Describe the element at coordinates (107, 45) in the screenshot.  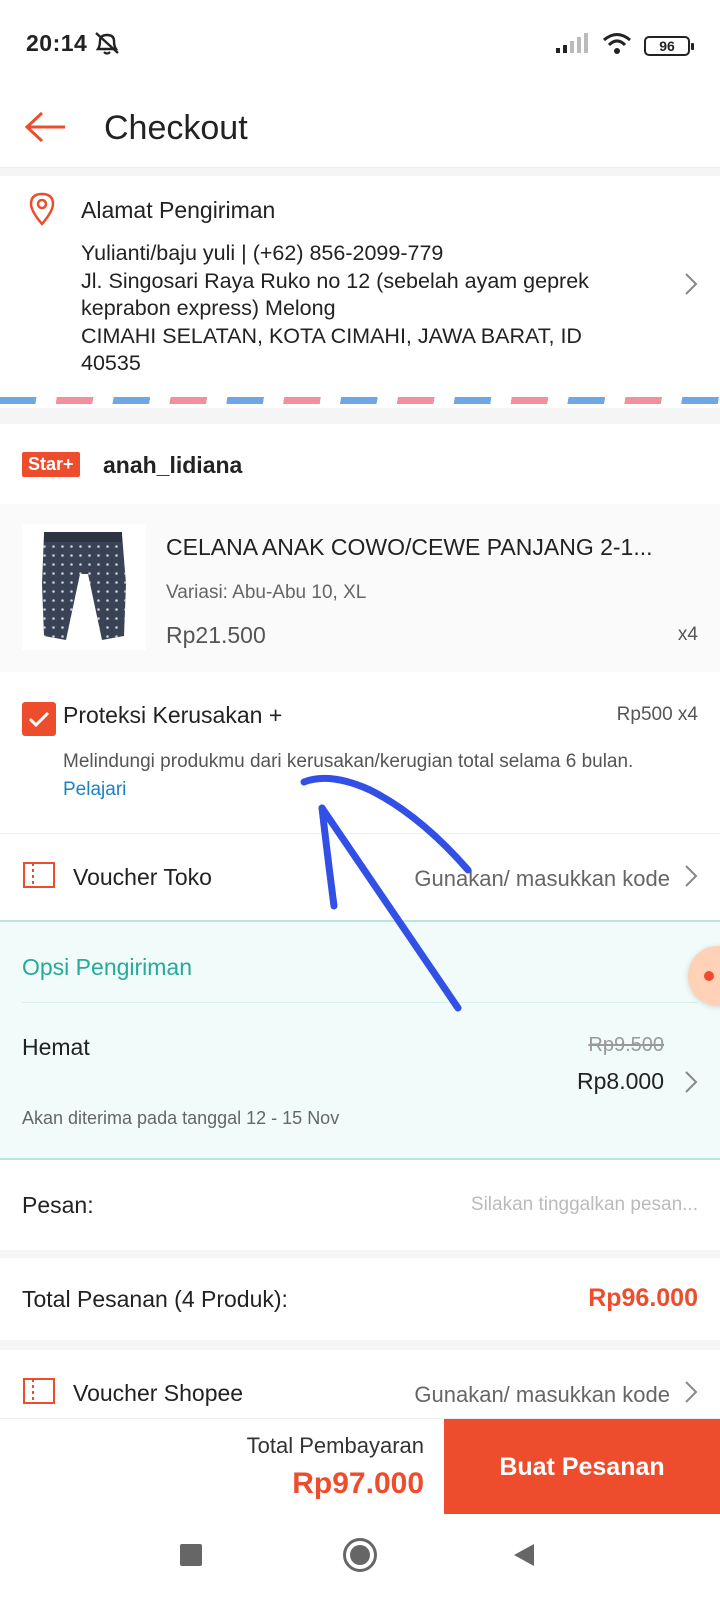
I see `alarm-off-icon` at that location.